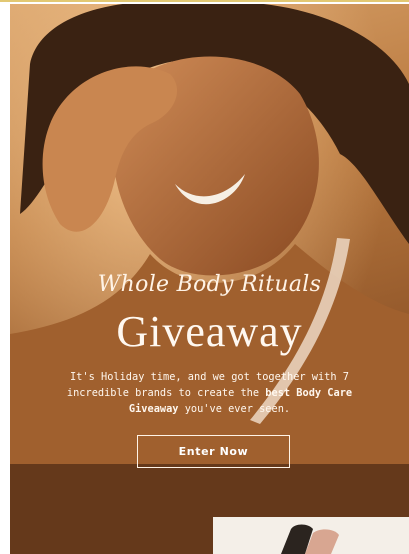  Describe the element at coordinates (234, 409) in the screenshot. I see `intro-text-part2: you've ever seen.` at that location.